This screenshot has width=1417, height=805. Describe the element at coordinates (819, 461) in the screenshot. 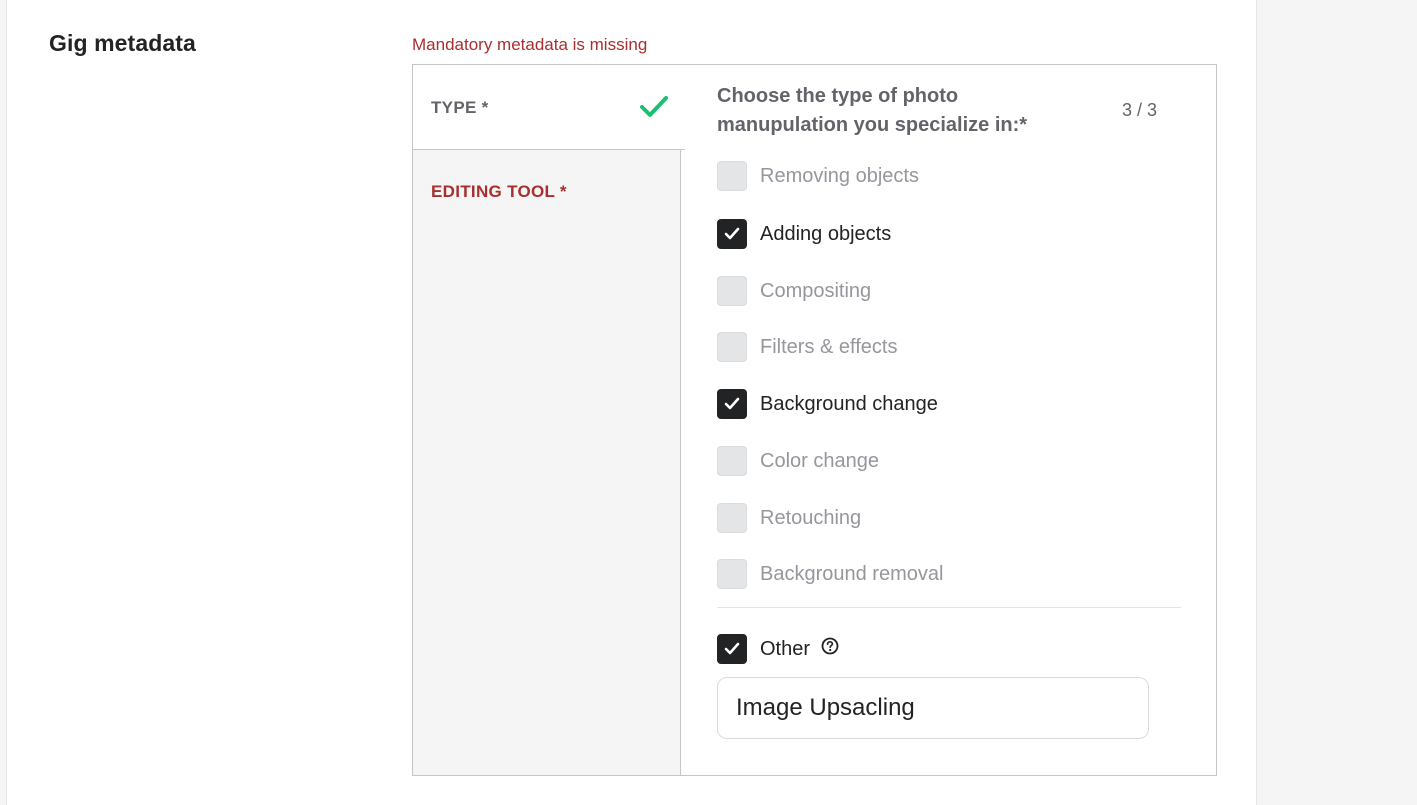

I see `option-label: Color change` at that location.